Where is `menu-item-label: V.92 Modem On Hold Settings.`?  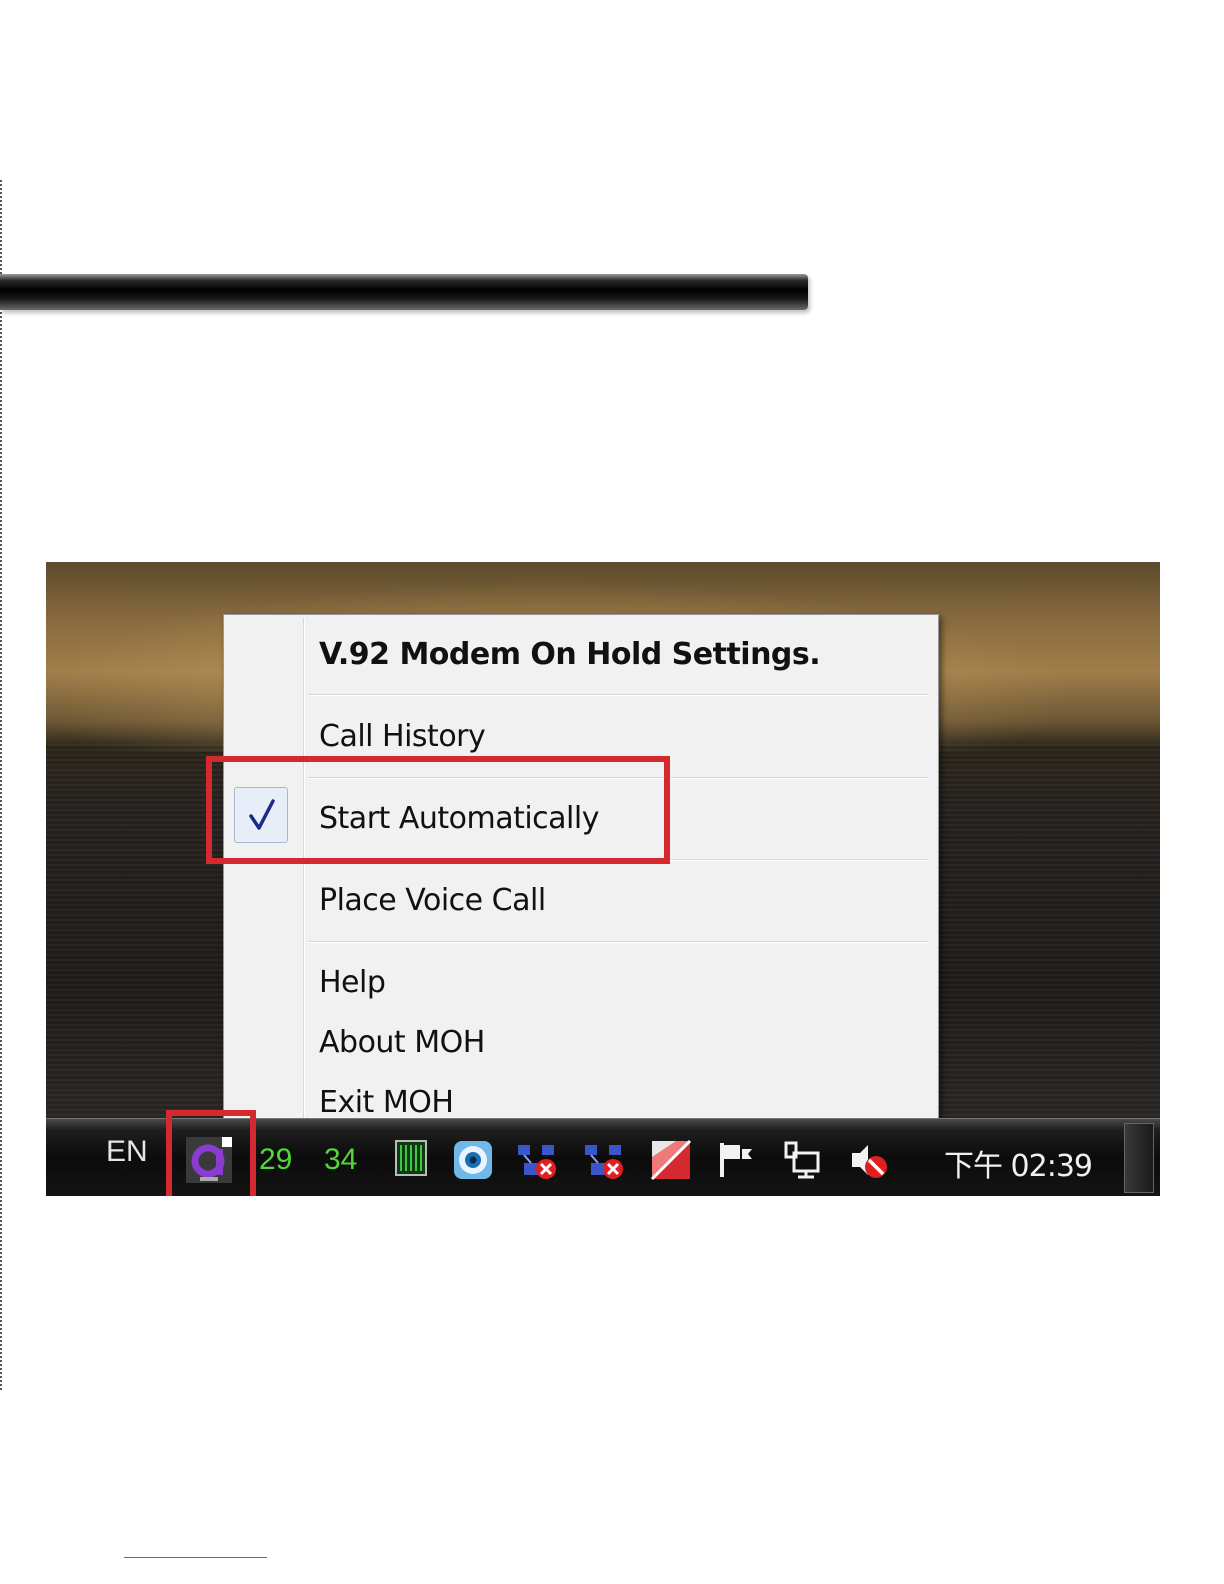
menu-item-label: V.92 Modem On Hold Settings. is located at coordinates (570, 654).